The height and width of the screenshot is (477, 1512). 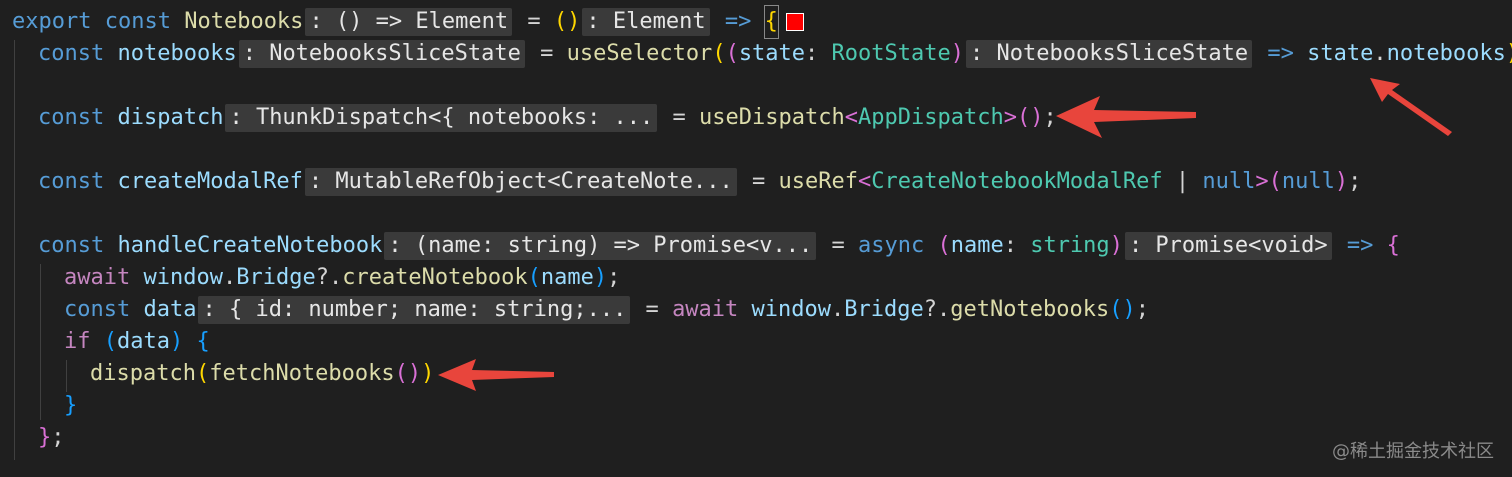 What do you see at coordinates (818, 53) in the screenshot?
I see `colon: :` at bounding box center [818, 53].